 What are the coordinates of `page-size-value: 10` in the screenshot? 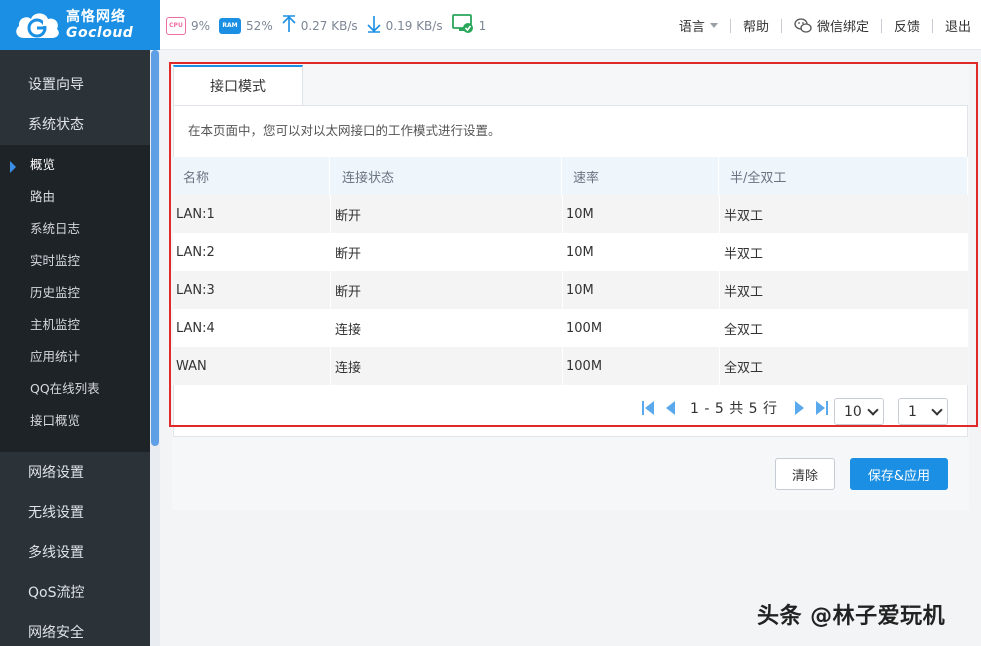 It's located at (853, 411).